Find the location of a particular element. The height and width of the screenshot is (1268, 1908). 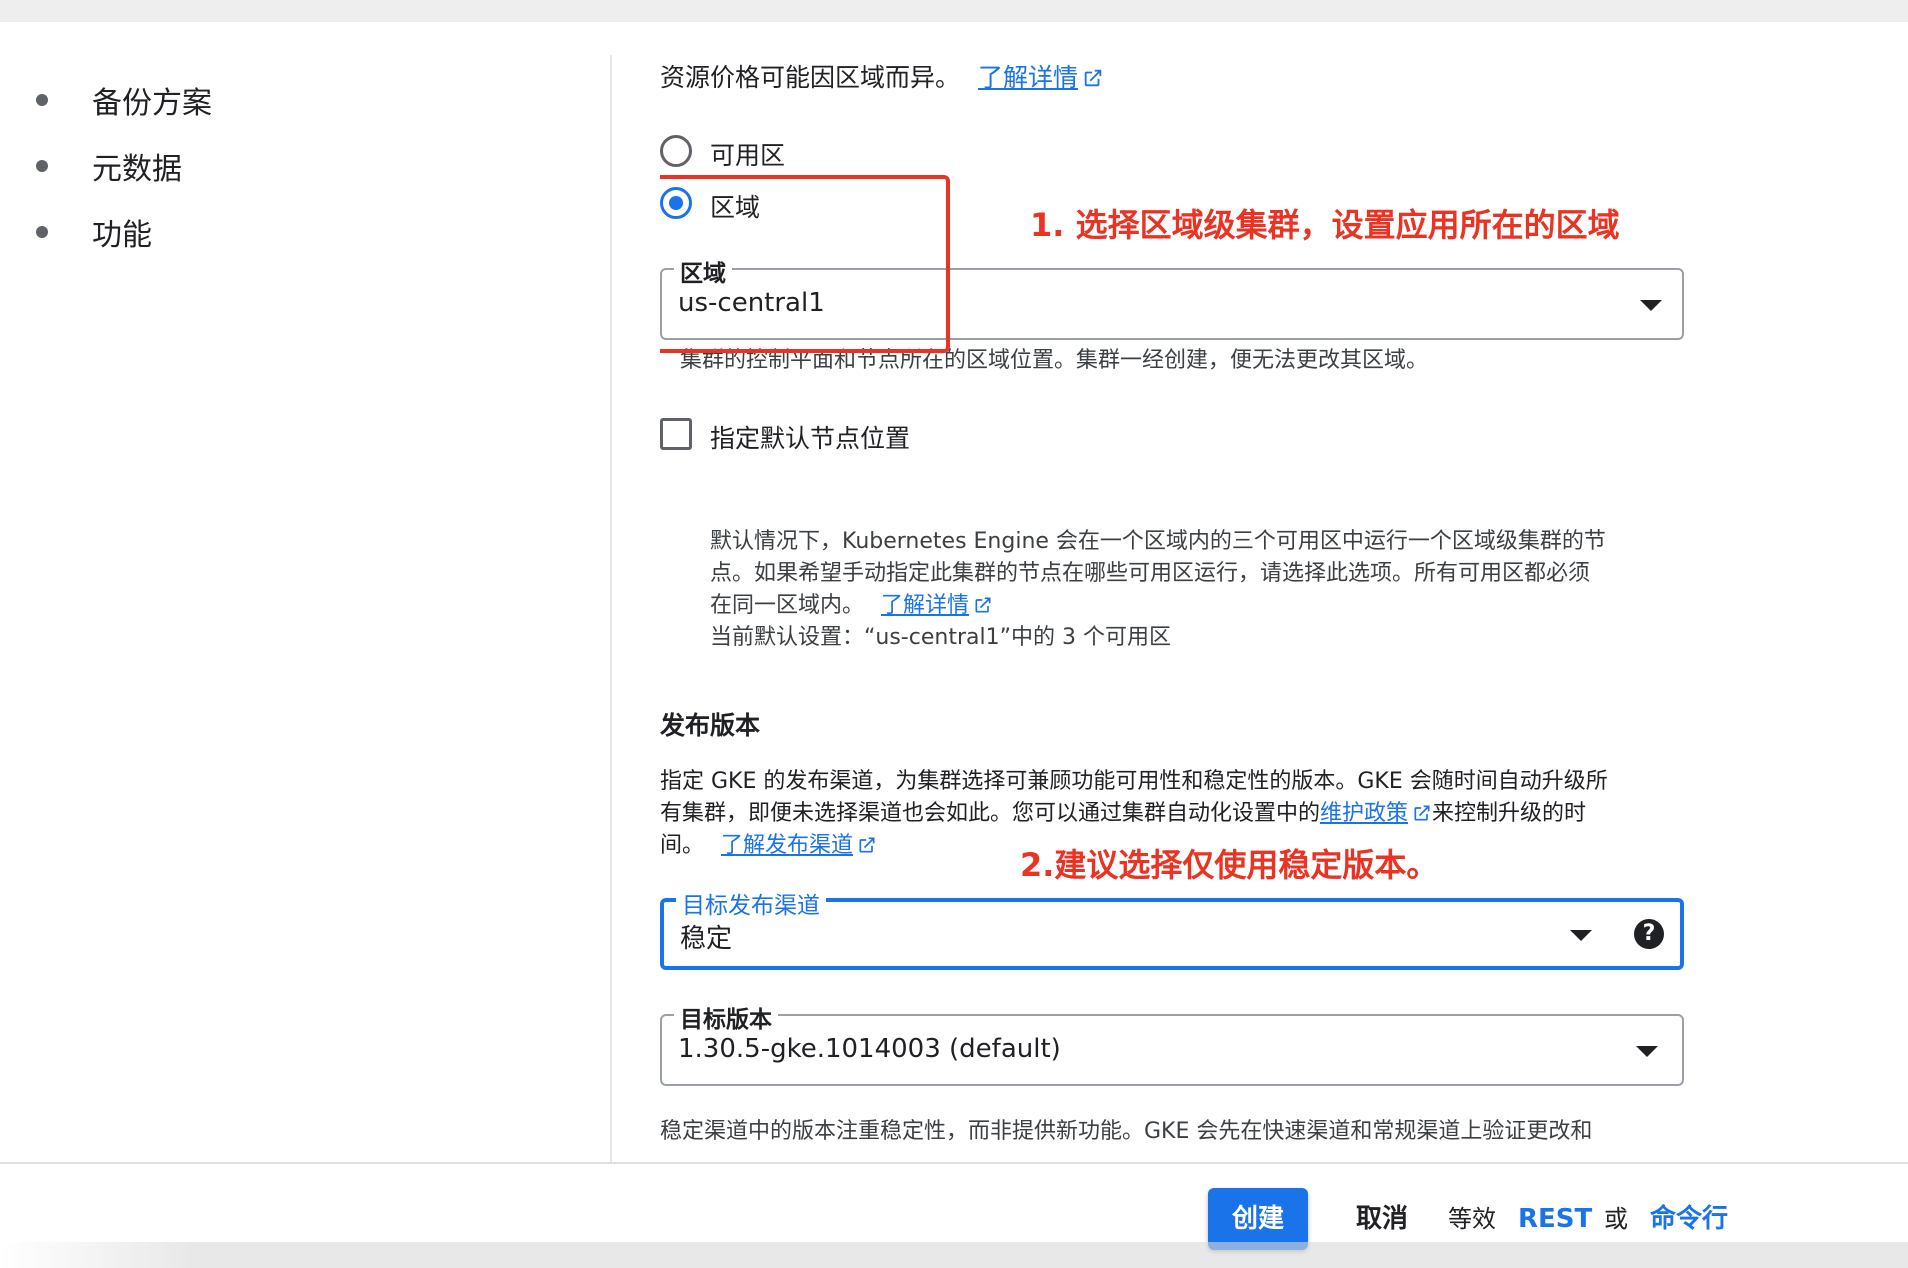

default-node-locations-checkbox is located at coordinates (676, 434).